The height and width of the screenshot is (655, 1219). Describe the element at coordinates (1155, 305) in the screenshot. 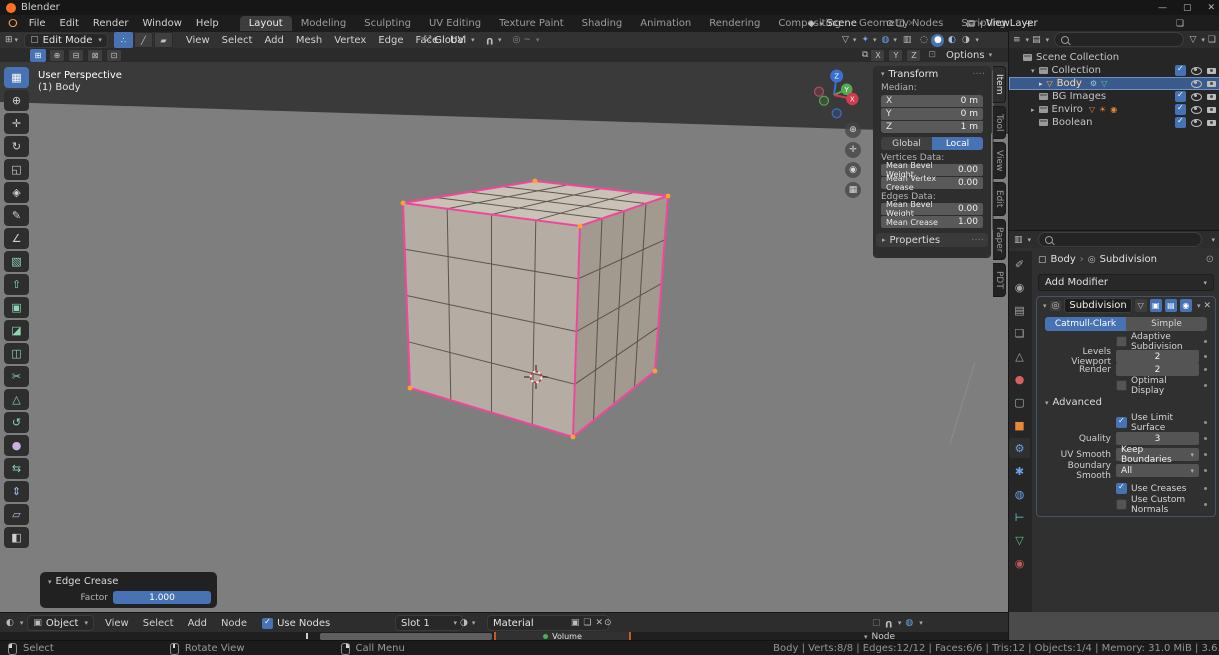

I see `show-in-editmode-toggle: ▣` at that location.